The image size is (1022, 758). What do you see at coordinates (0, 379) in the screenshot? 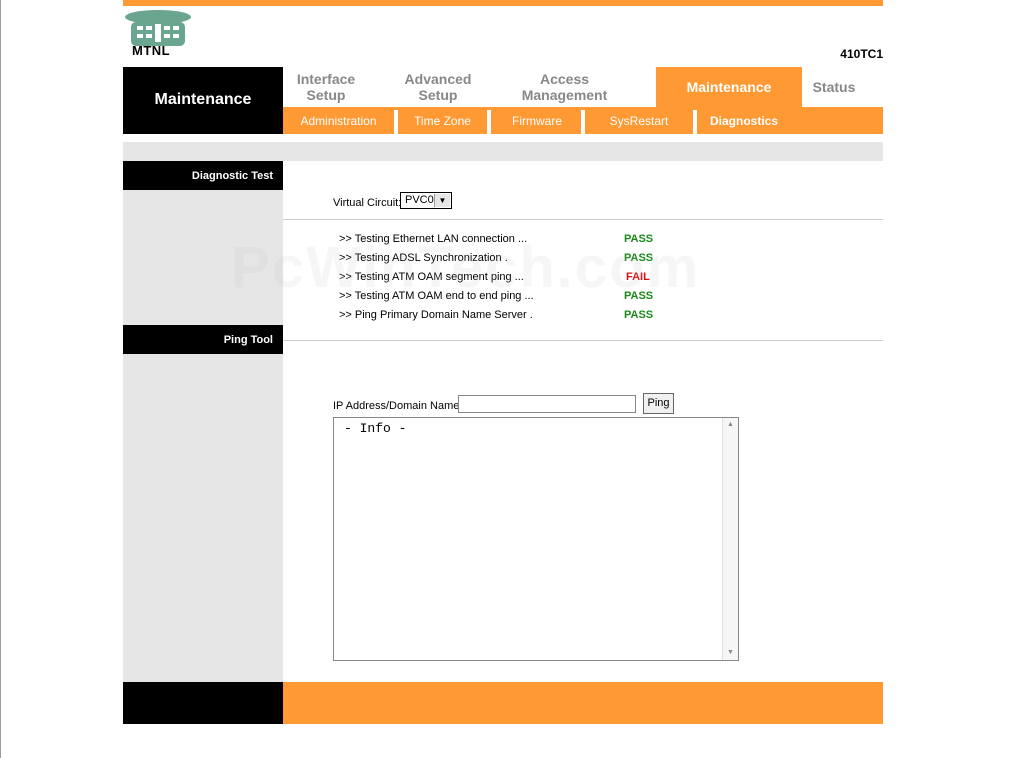
I see `window-left-edge` at bounding box center [0, 379].